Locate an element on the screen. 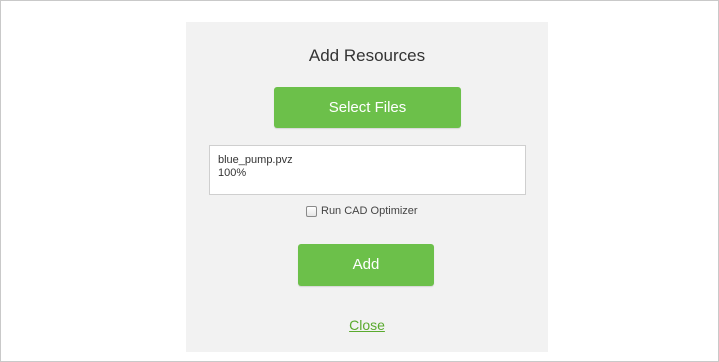 The height and width of the screenshot is (362, 719). upload-progress: 100% is located at coordinates (232, 173).